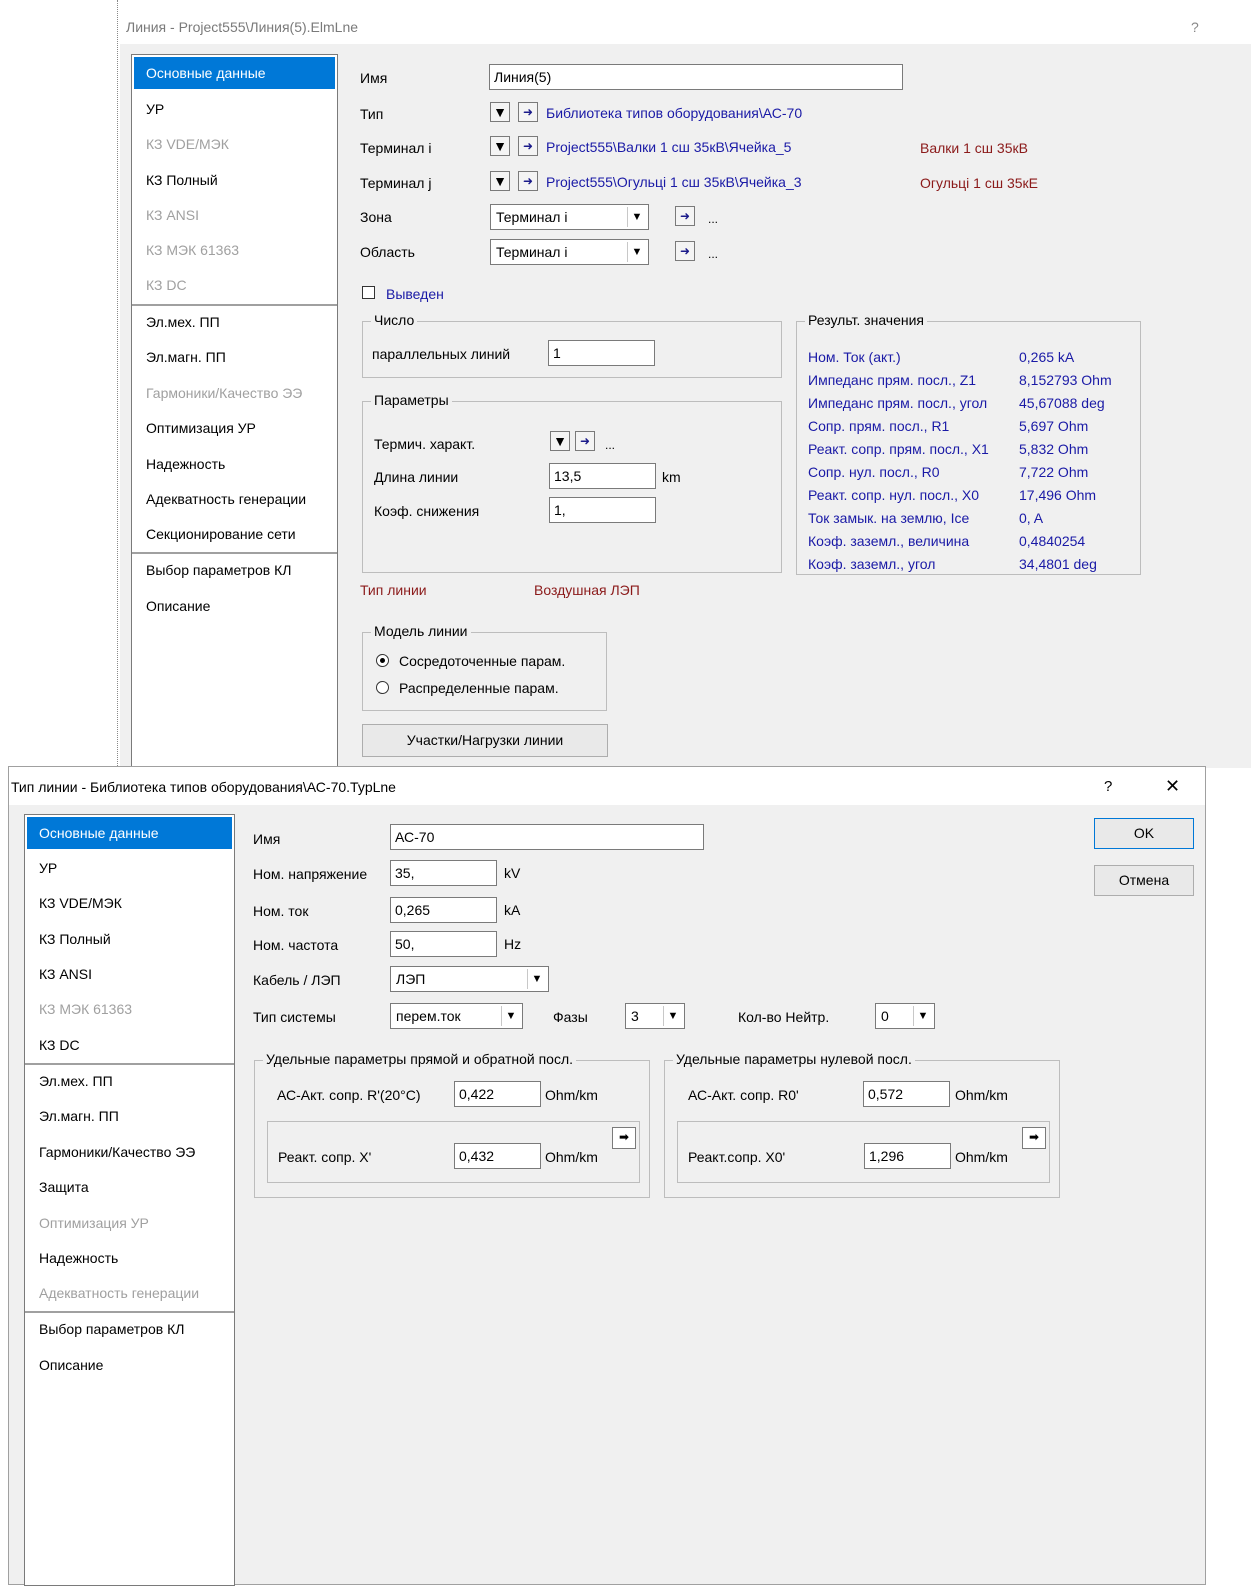  What do you see at coordinates (907, 1156) in the screenshot?
I see `x0-input: 1,296` at bounding box center [907, 1156].